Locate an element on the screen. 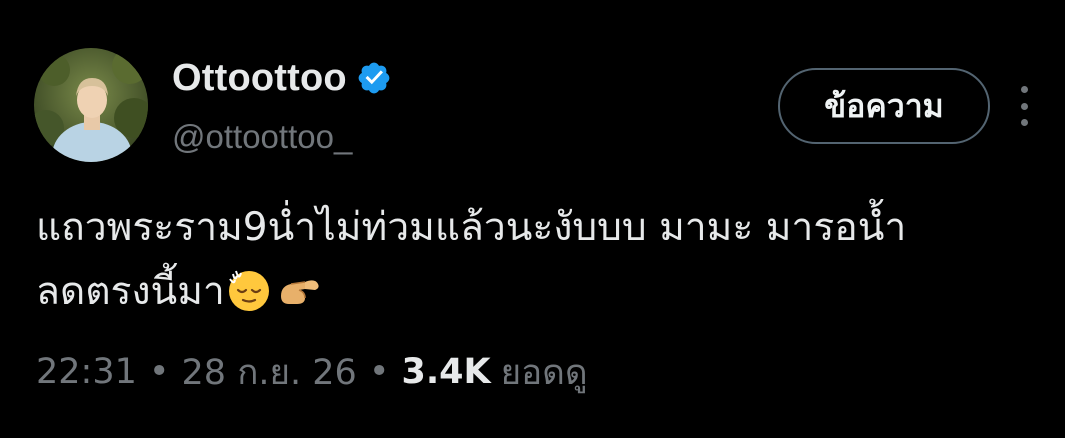  avatar-image is located at coordinates (91, 105).